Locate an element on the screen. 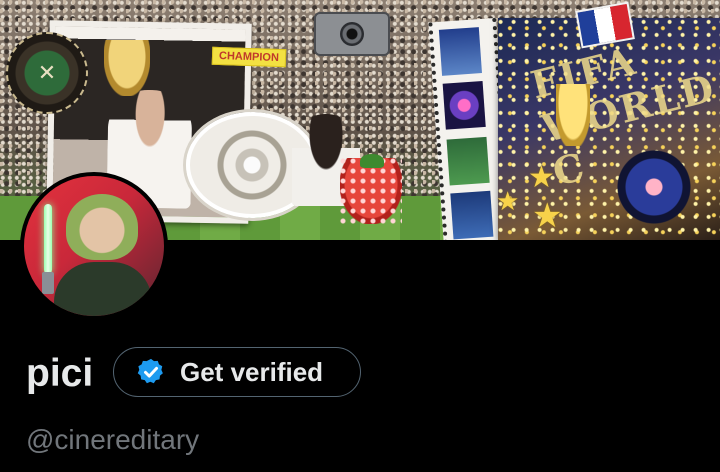  profile-display-name: pici is located at coordinates (60, 373).